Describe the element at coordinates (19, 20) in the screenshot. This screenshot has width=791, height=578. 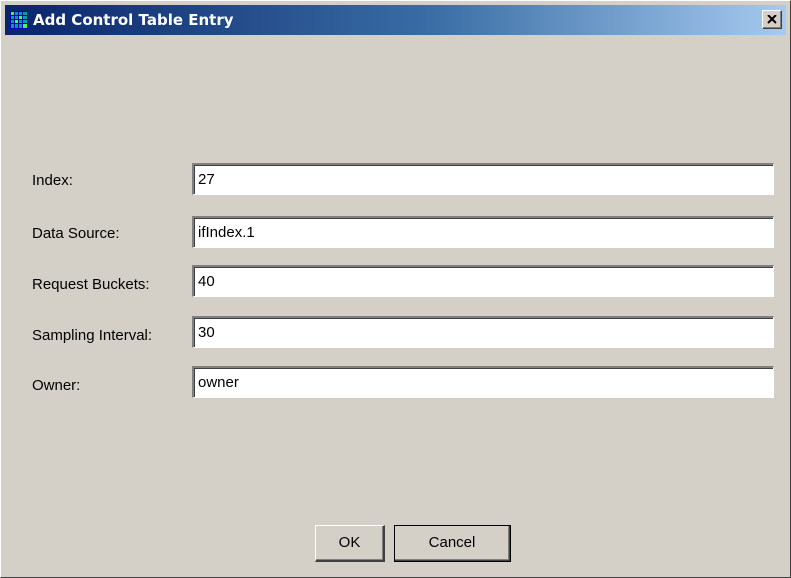
I see `grid-icon` at that location.